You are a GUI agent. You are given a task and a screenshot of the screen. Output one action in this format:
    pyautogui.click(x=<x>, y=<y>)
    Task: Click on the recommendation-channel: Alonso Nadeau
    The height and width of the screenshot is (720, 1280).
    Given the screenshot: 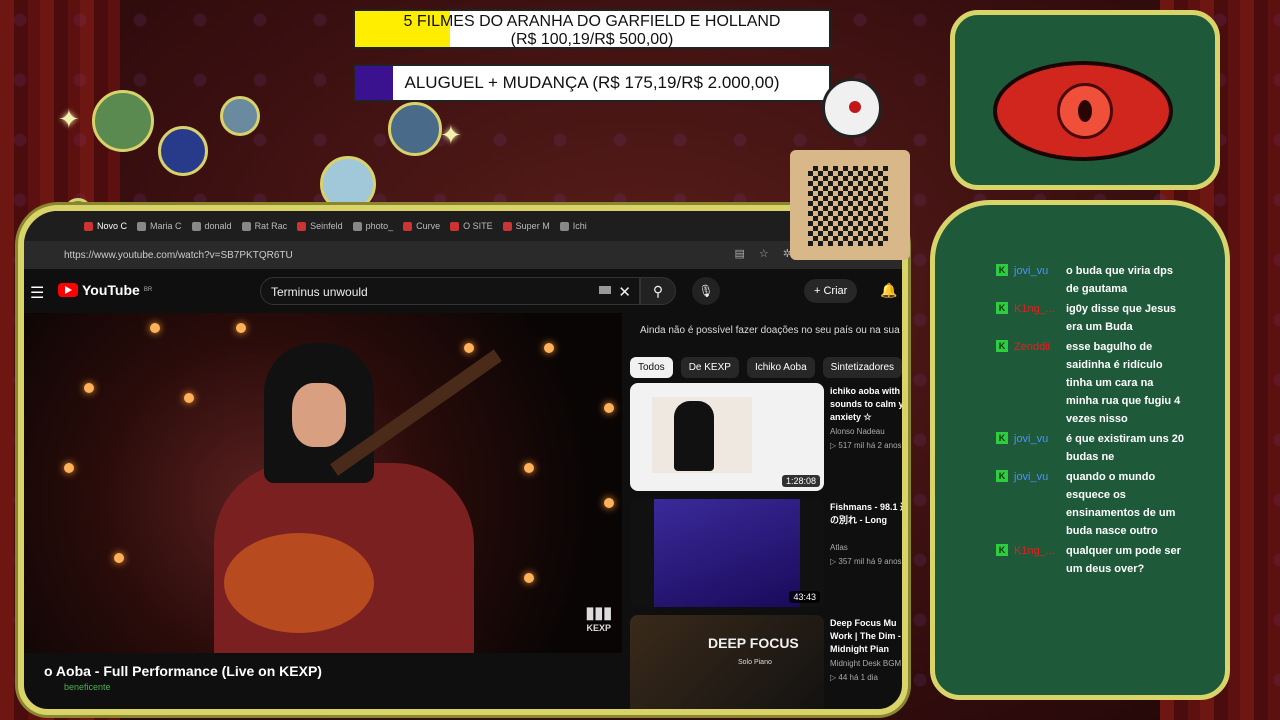 What is the action you would take?
    pyautogui.click(x=857, y=431)
    